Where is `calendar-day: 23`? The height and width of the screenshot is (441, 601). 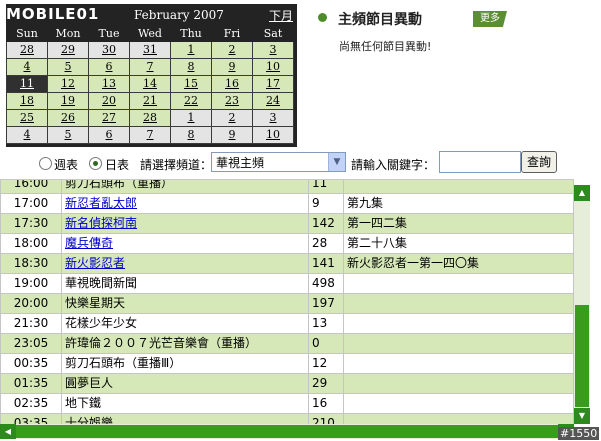 calendar-day: 23 is located at coordinates (232, 101).